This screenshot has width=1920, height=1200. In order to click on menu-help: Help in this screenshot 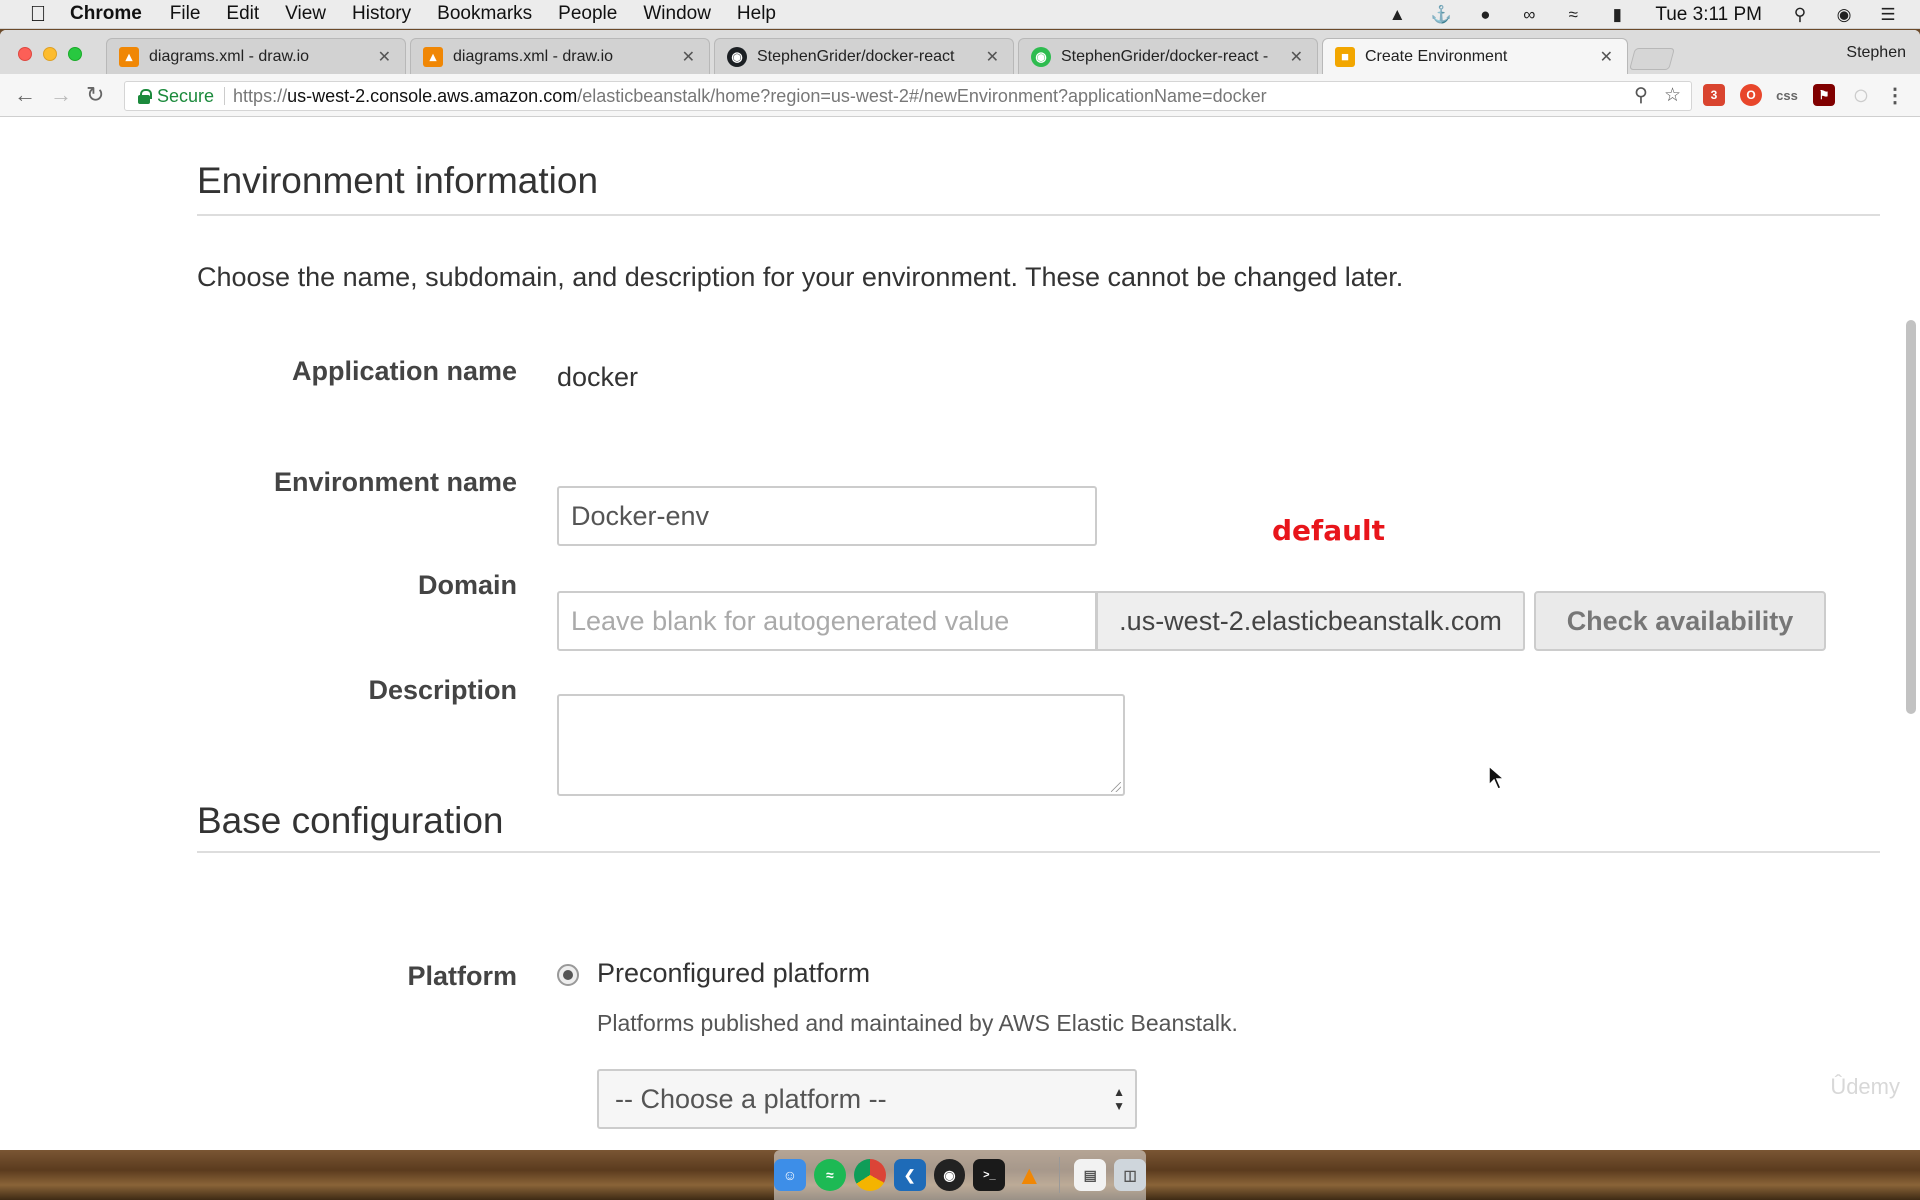, I will do `click(756, 14)`.